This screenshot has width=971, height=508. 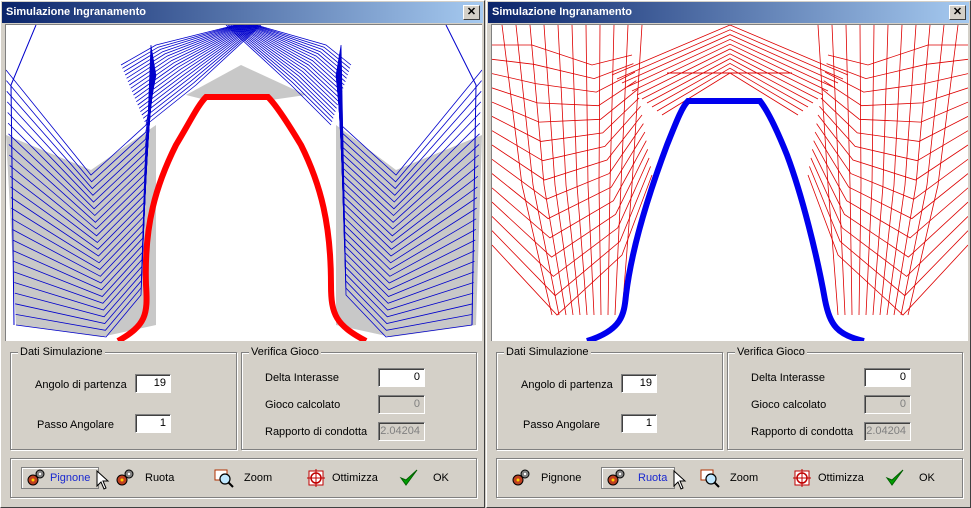 What do you see at coordinates (303, 405) in the screenshot?
I see `gioco-label: Gioco calcolato` at bounding box center [303, 405].